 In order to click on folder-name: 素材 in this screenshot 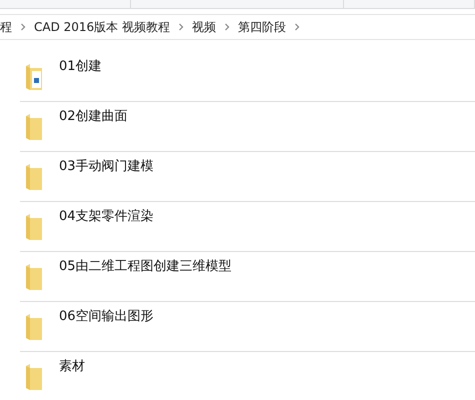, I will do `click(72, 367)`.